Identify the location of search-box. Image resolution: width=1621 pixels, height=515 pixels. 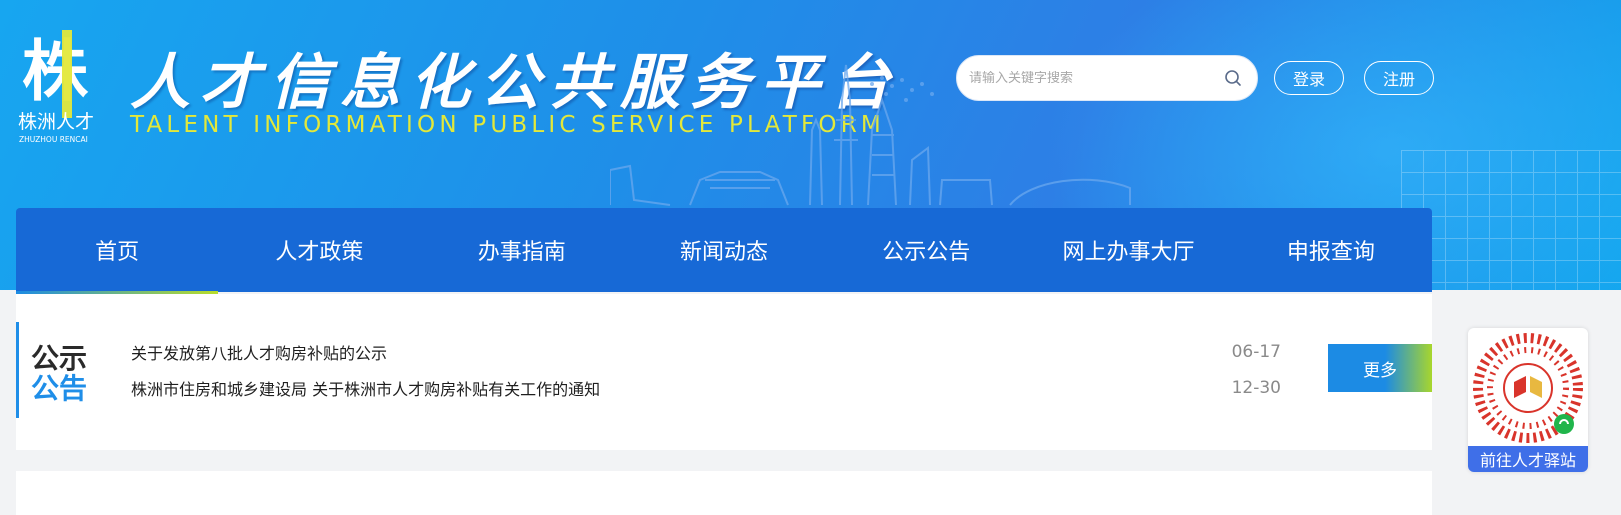
(1107, 78).